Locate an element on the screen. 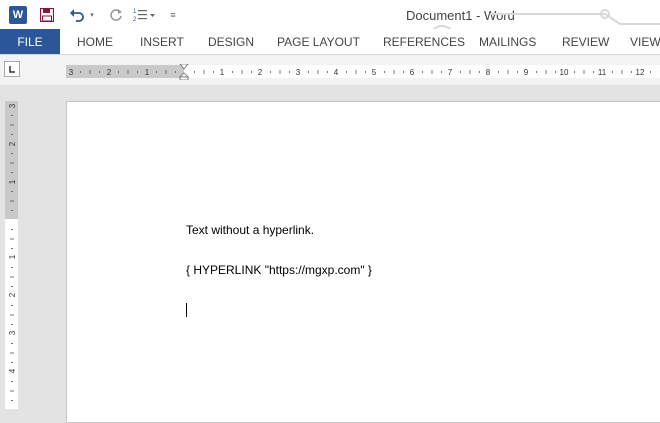  floppy-disk-icon is located at coordinates (47, 15).